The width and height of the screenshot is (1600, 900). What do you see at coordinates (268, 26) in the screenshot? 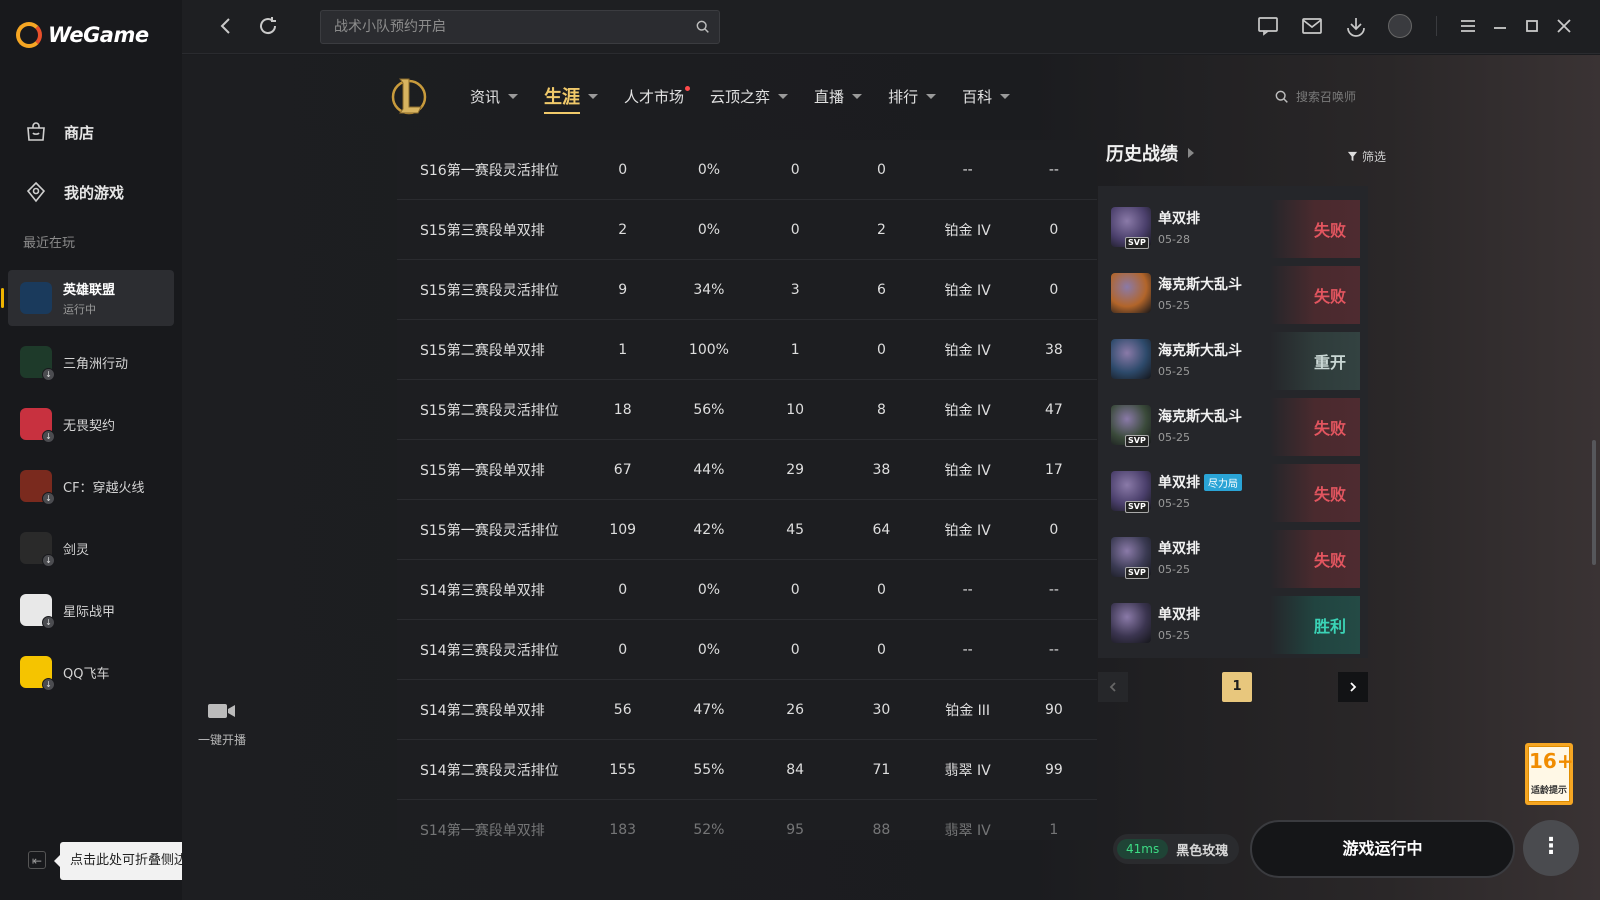
I see `refresh-icon` at bounding box center [268, 26].